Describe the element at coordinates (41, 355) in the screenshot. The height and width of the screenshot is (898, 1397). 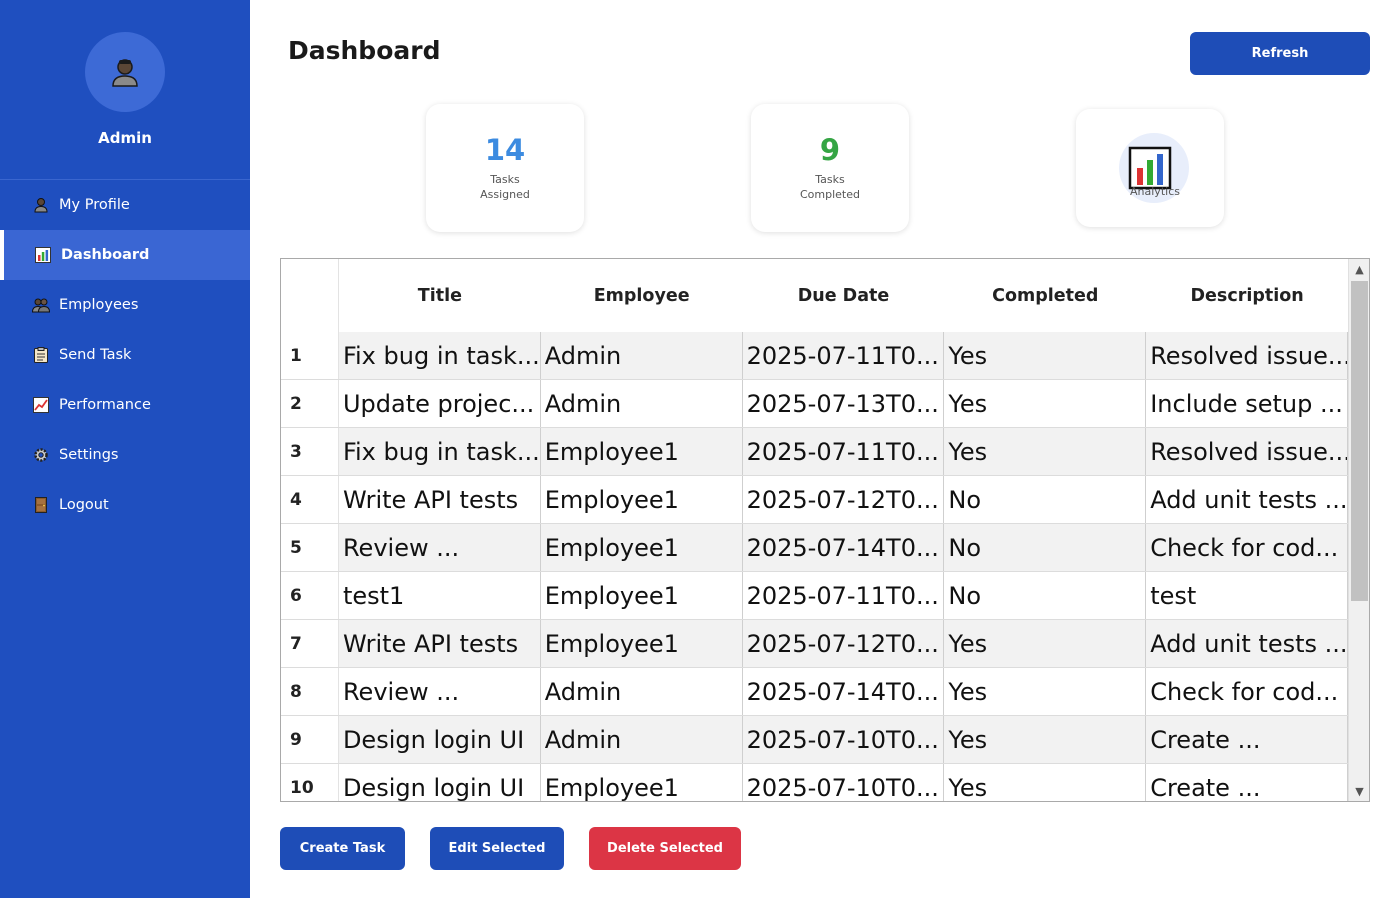
I see `clipboard-icon` at that location.